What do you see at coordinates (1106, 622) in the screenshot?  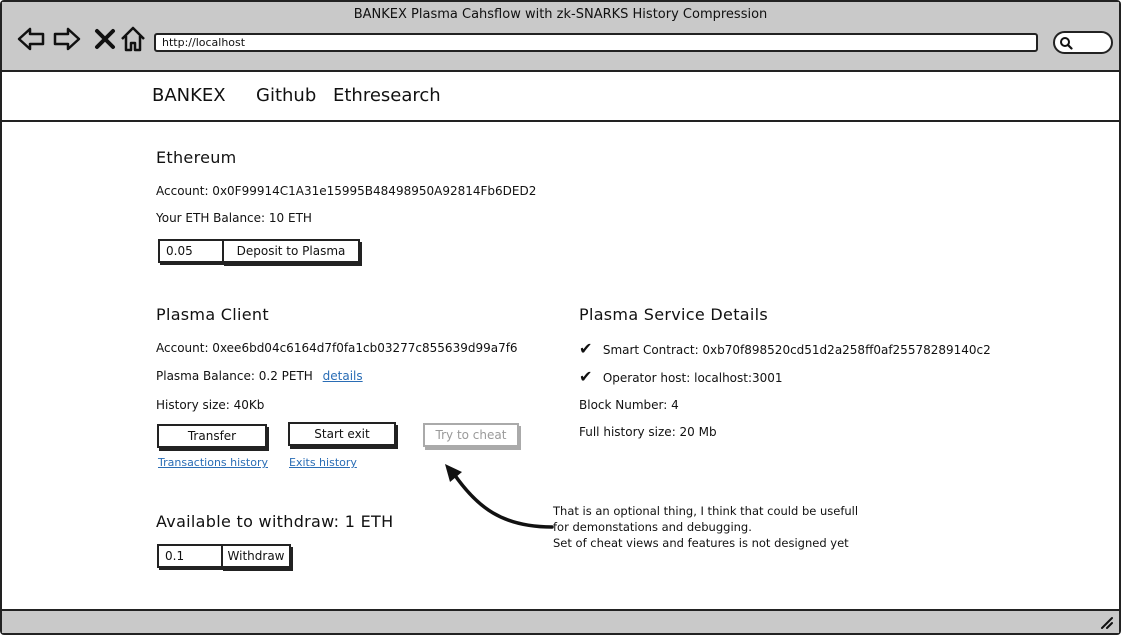 I see `resize-grip-icon` at bounding box center [1106, 622].